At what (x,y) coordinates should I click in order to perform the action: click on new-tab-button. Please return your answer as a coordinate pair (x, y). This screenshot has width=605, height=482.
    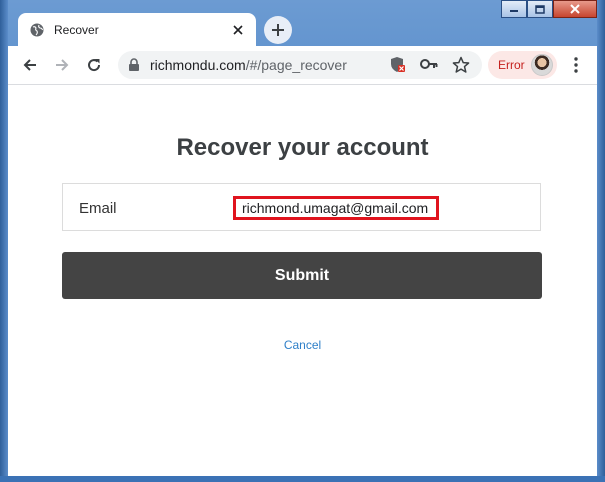
    Looking at the image, I should click on (278, 30).